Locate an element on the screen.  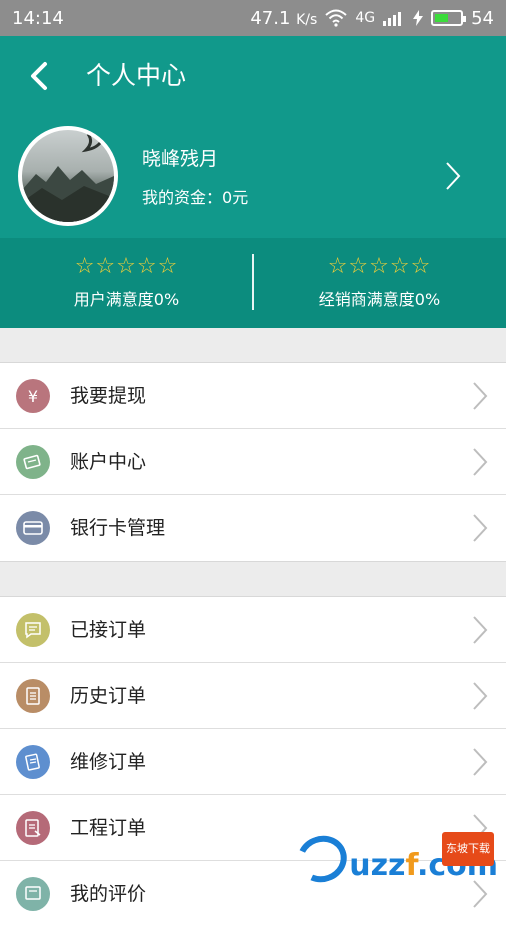
dealer-satisfaction-label: 经销商满意度0% is located at coordinates (379, 298).